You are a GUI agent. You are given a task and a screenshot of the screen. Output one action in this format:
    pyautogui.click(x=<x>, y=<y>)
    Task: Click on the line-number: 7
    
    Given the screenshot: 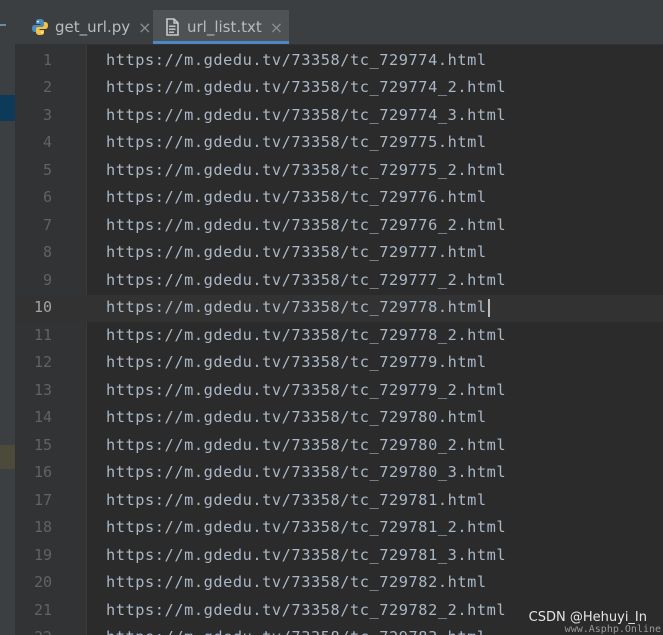 What is the action you would take?
    pyautogui.click(x=47, y=224)
    